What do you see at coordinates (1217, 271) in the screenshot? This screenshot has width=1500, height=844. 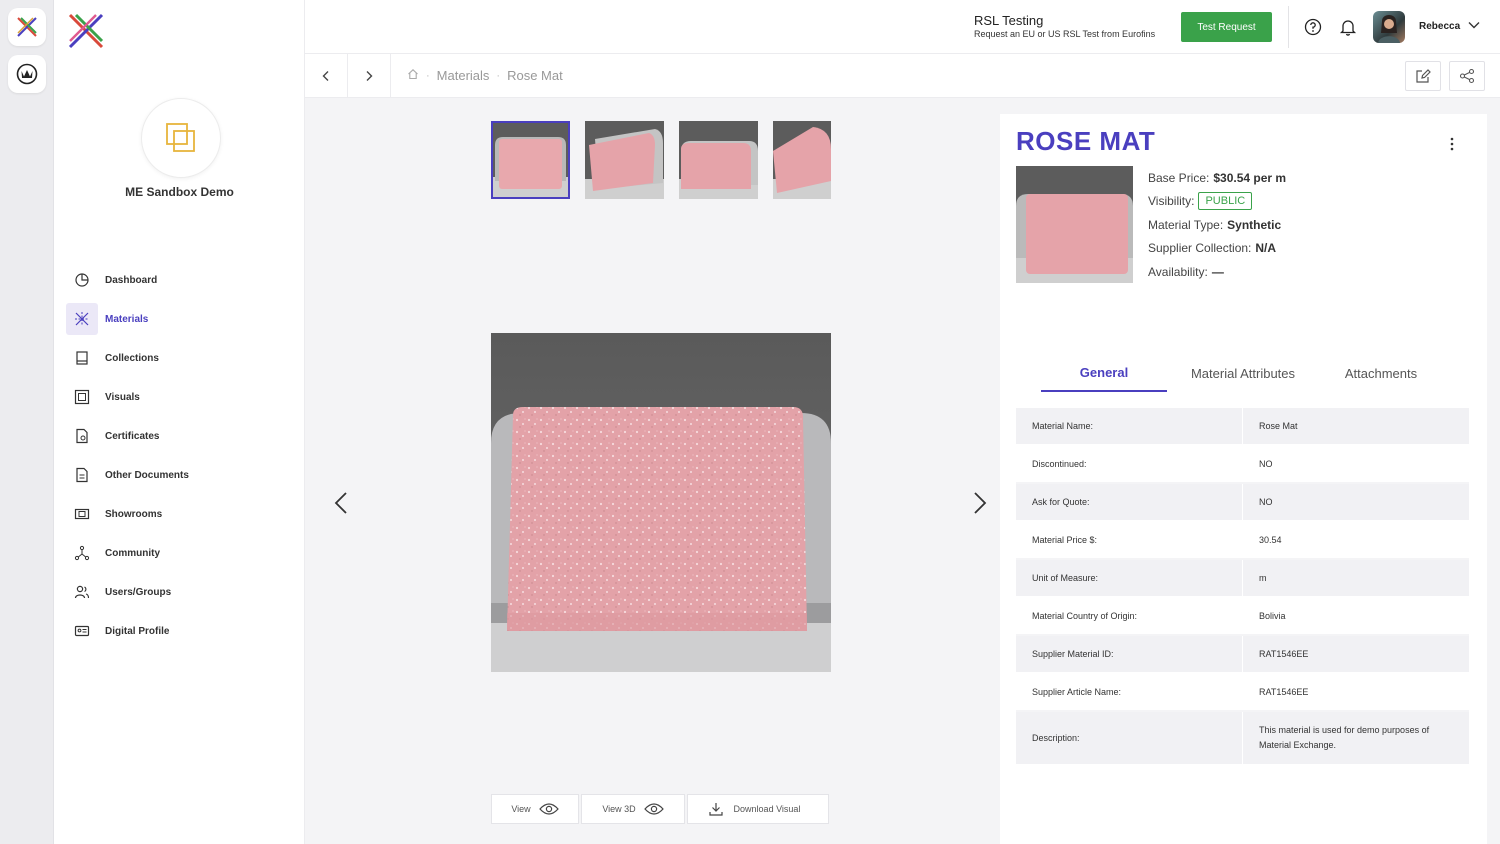 I see `availability-value: —` at bounding box center [1217, 271].